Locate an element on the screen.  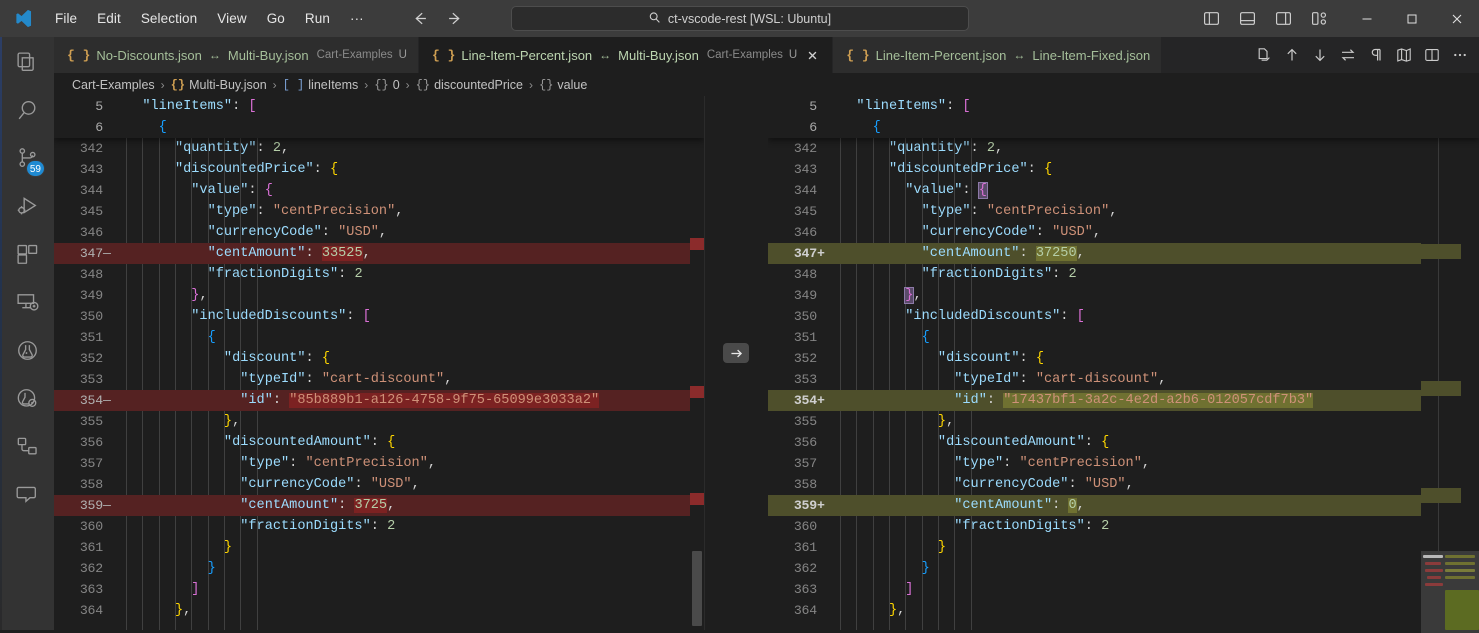
menu-view: View is located at coordinates (231, 18).